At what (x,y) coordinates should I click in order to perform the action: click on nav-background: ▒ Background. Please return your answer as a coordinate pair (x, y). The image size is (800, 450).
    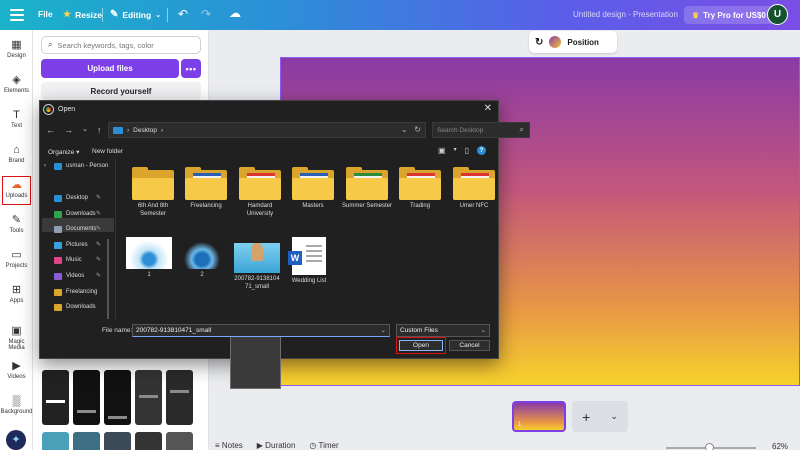
    Looking at the image, I should click on (16, 405).